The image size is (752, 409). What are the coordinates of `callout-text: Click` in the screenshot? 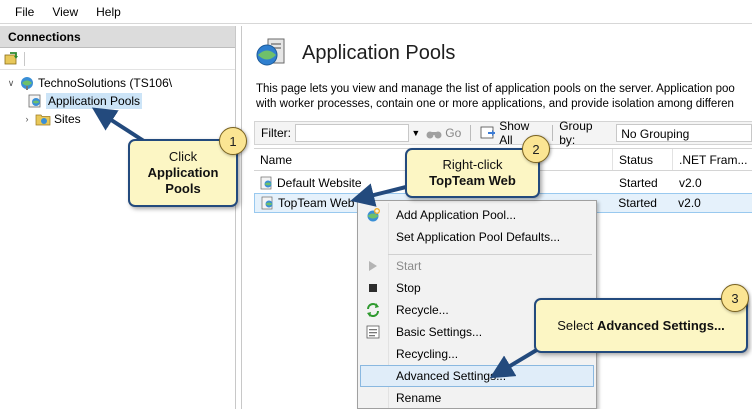 It's located at (183, 156).